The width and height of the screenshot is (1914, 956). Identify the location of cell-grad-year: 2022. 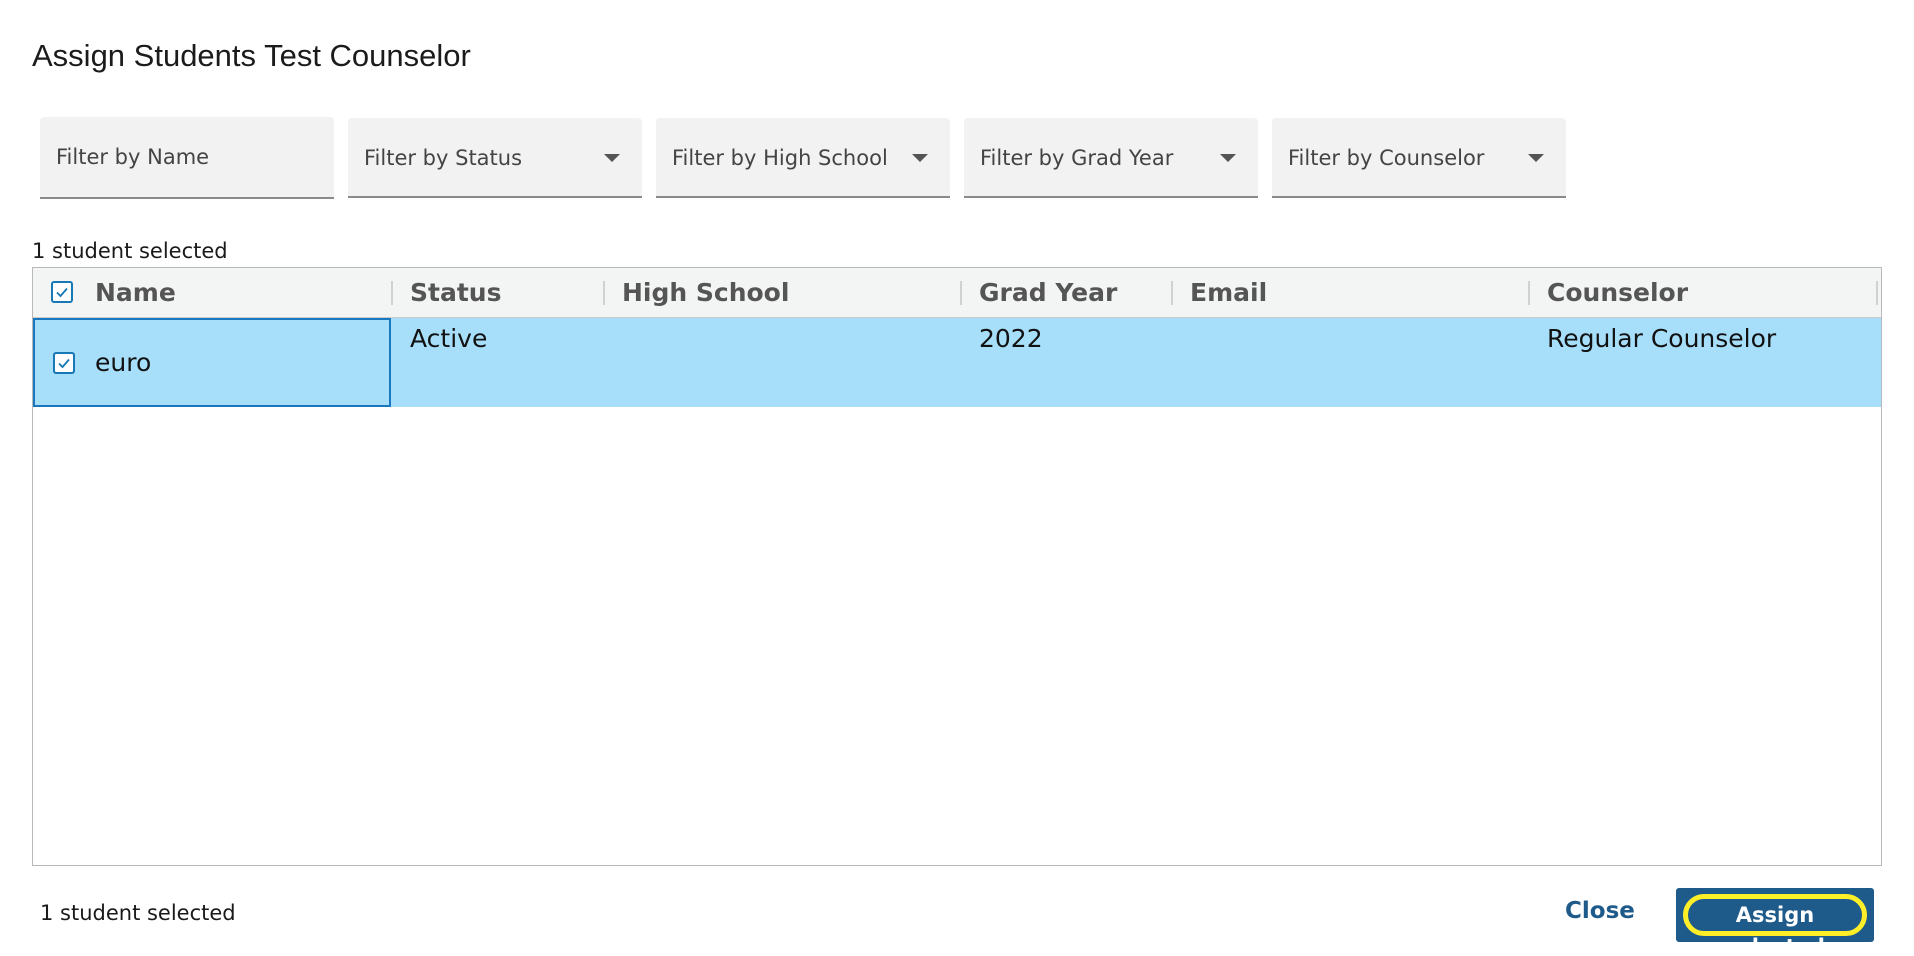
(1011, 338).